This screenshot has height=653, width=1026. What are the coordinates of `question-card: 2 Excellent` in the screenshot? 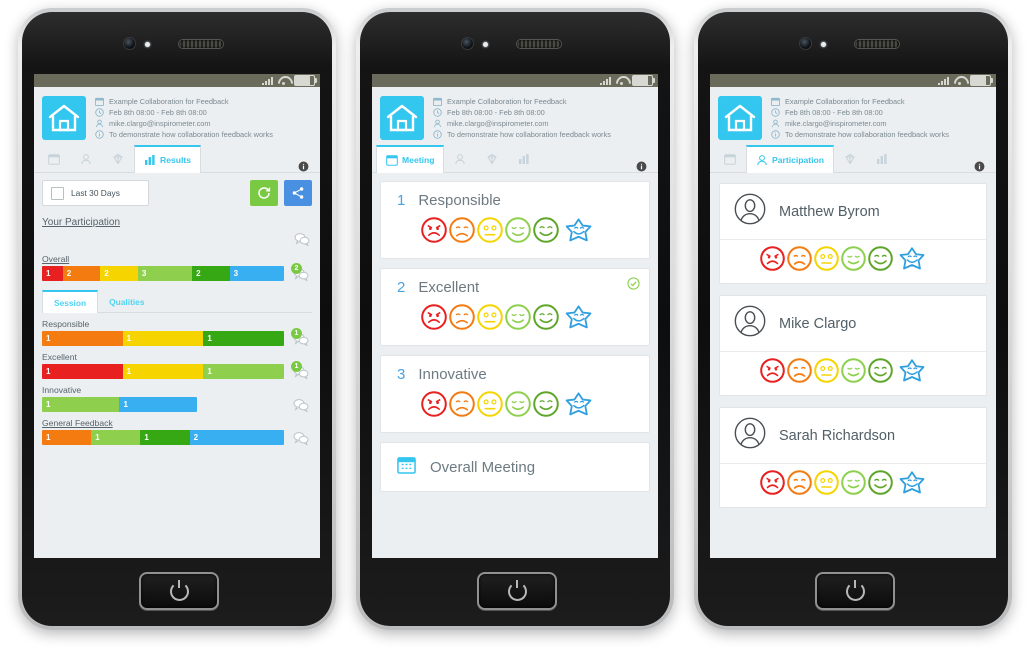 It's located at (515, 307).